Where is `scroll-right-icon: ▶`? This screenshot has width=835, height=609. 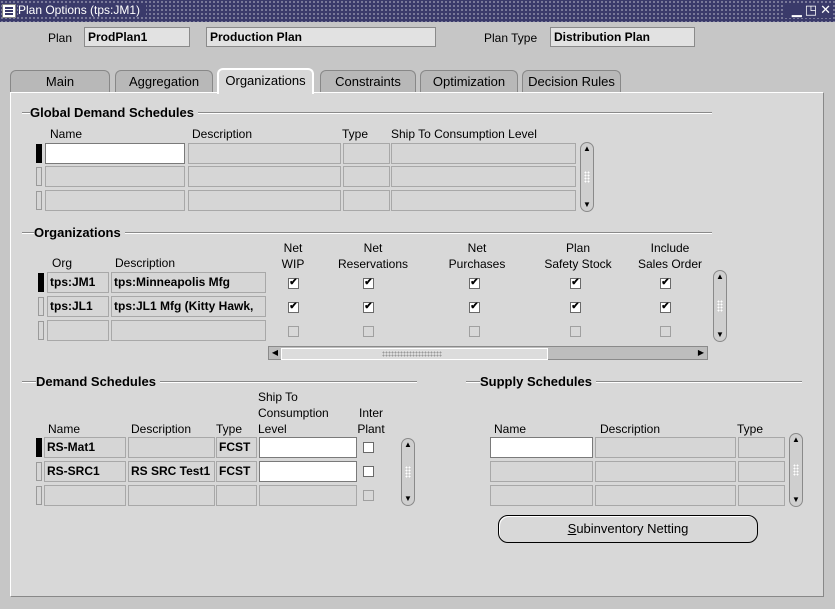 scroll-right-icon: ▶ is located at coordinates (701, 353).